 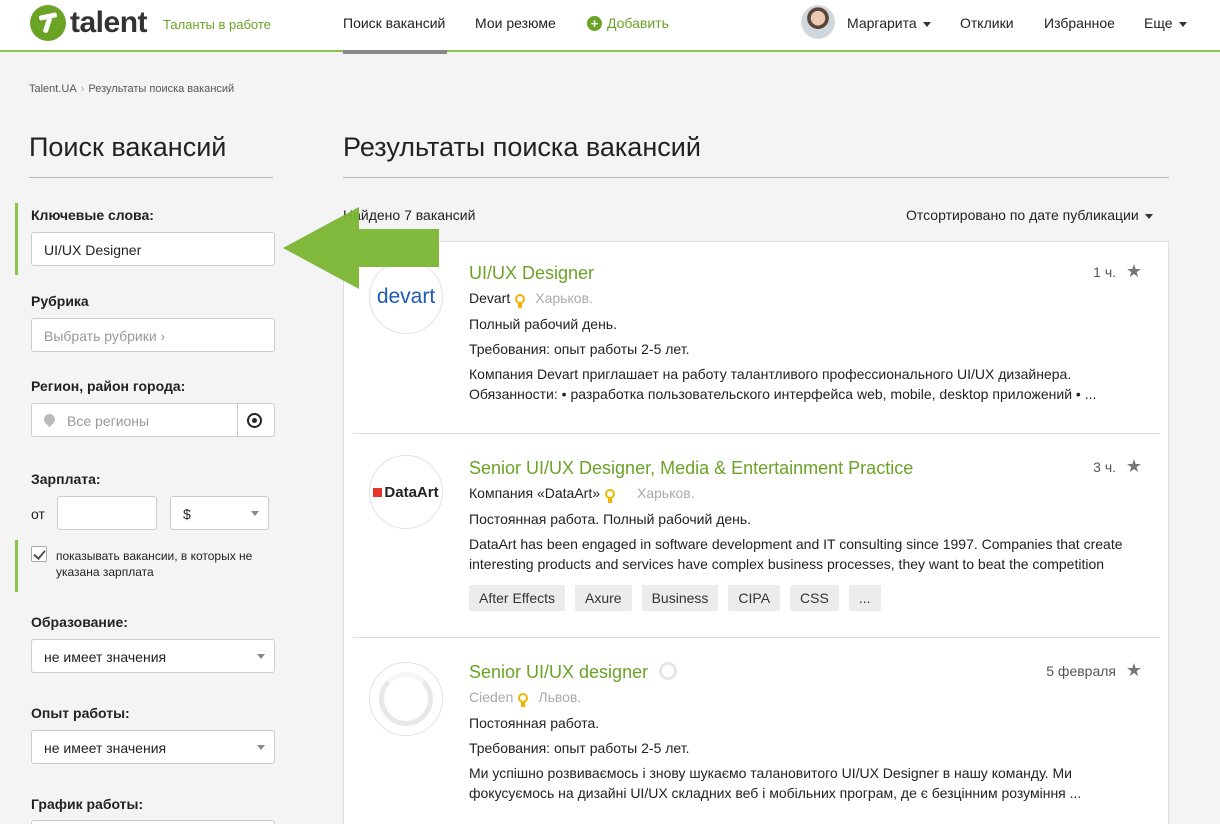 I want to click on nav-my-resumes: Мои резюме, so click(x=515, y=23).